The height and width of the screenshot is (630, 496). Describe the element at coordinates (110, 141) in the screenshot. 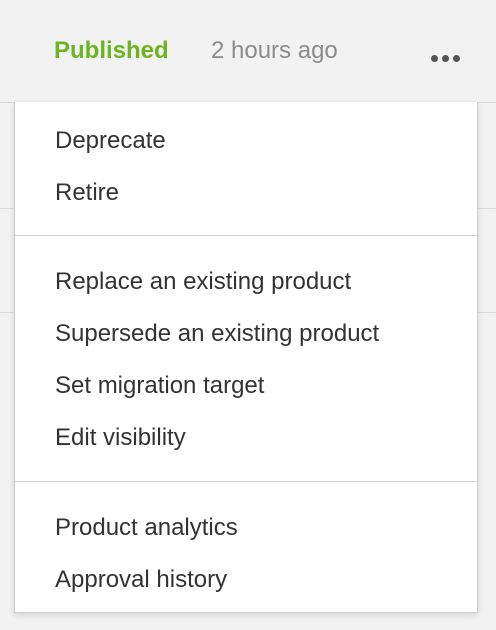

I see `menu-item-deprecate: Deprecate` at that location.